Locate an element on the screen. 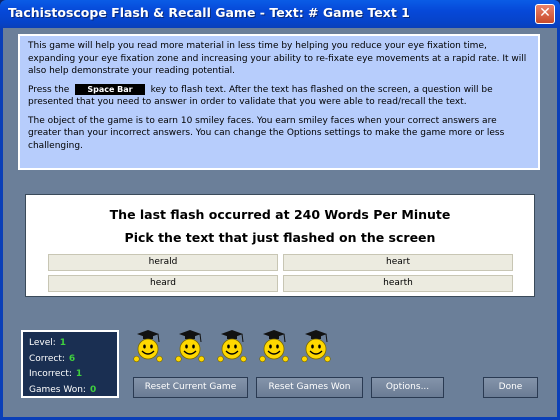 The width and height of the screenshot is (560, 420). incorrect-label: Incorrect: is located at coordinates (50, 374).